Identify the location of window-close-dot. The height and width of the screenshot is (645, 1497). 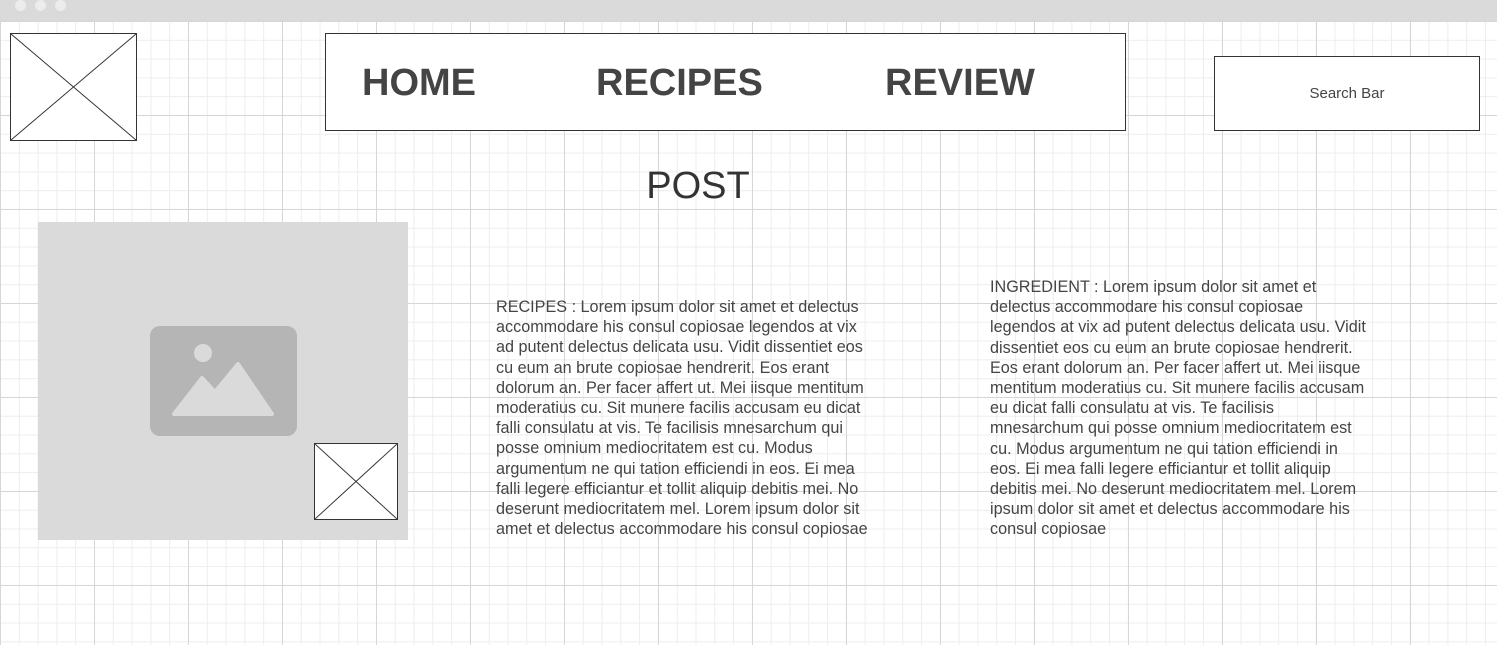
(20, 5).